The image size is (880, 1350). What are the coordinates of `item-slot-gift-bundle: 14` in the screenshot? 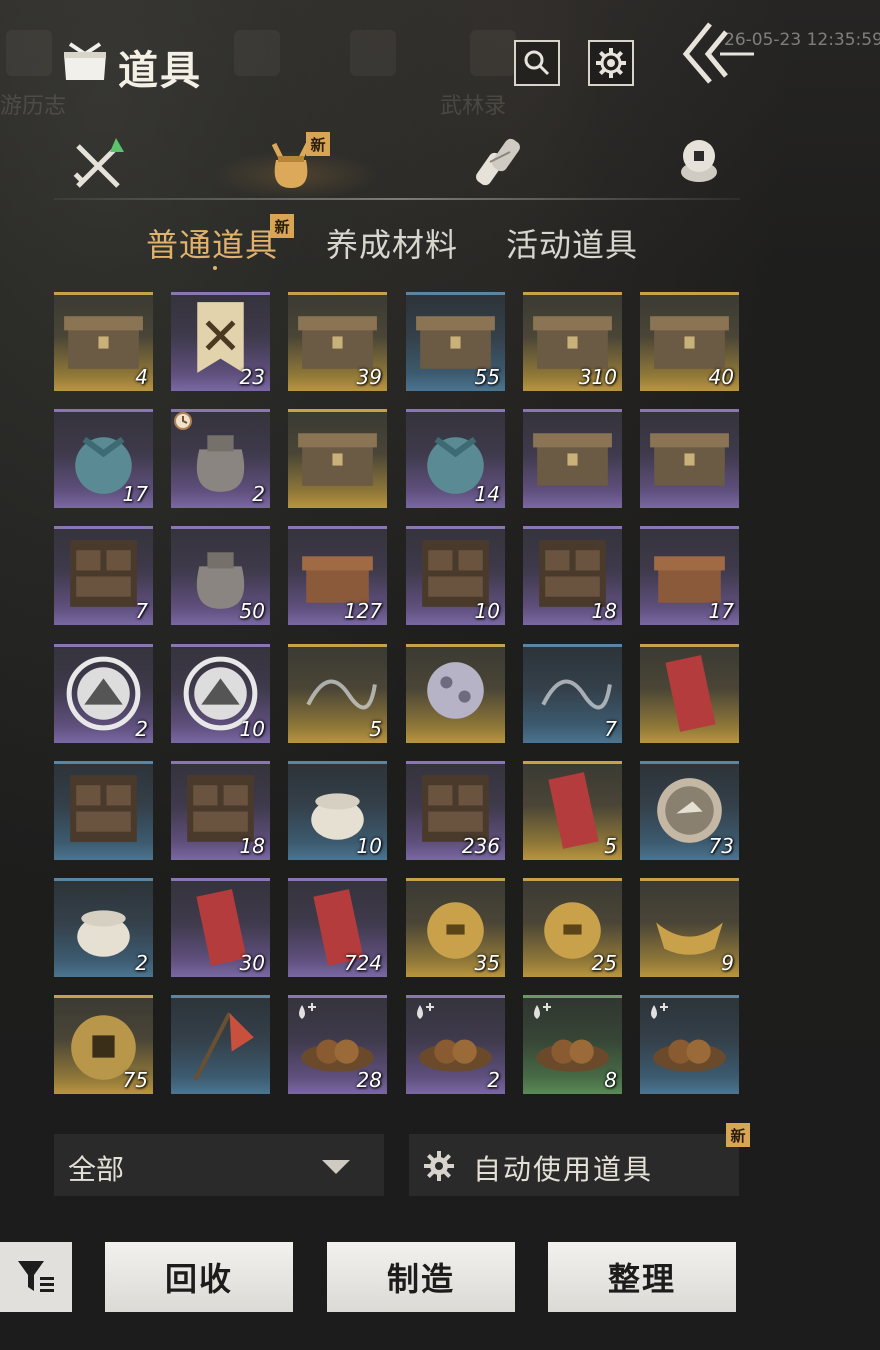 It's located at (455, 458).